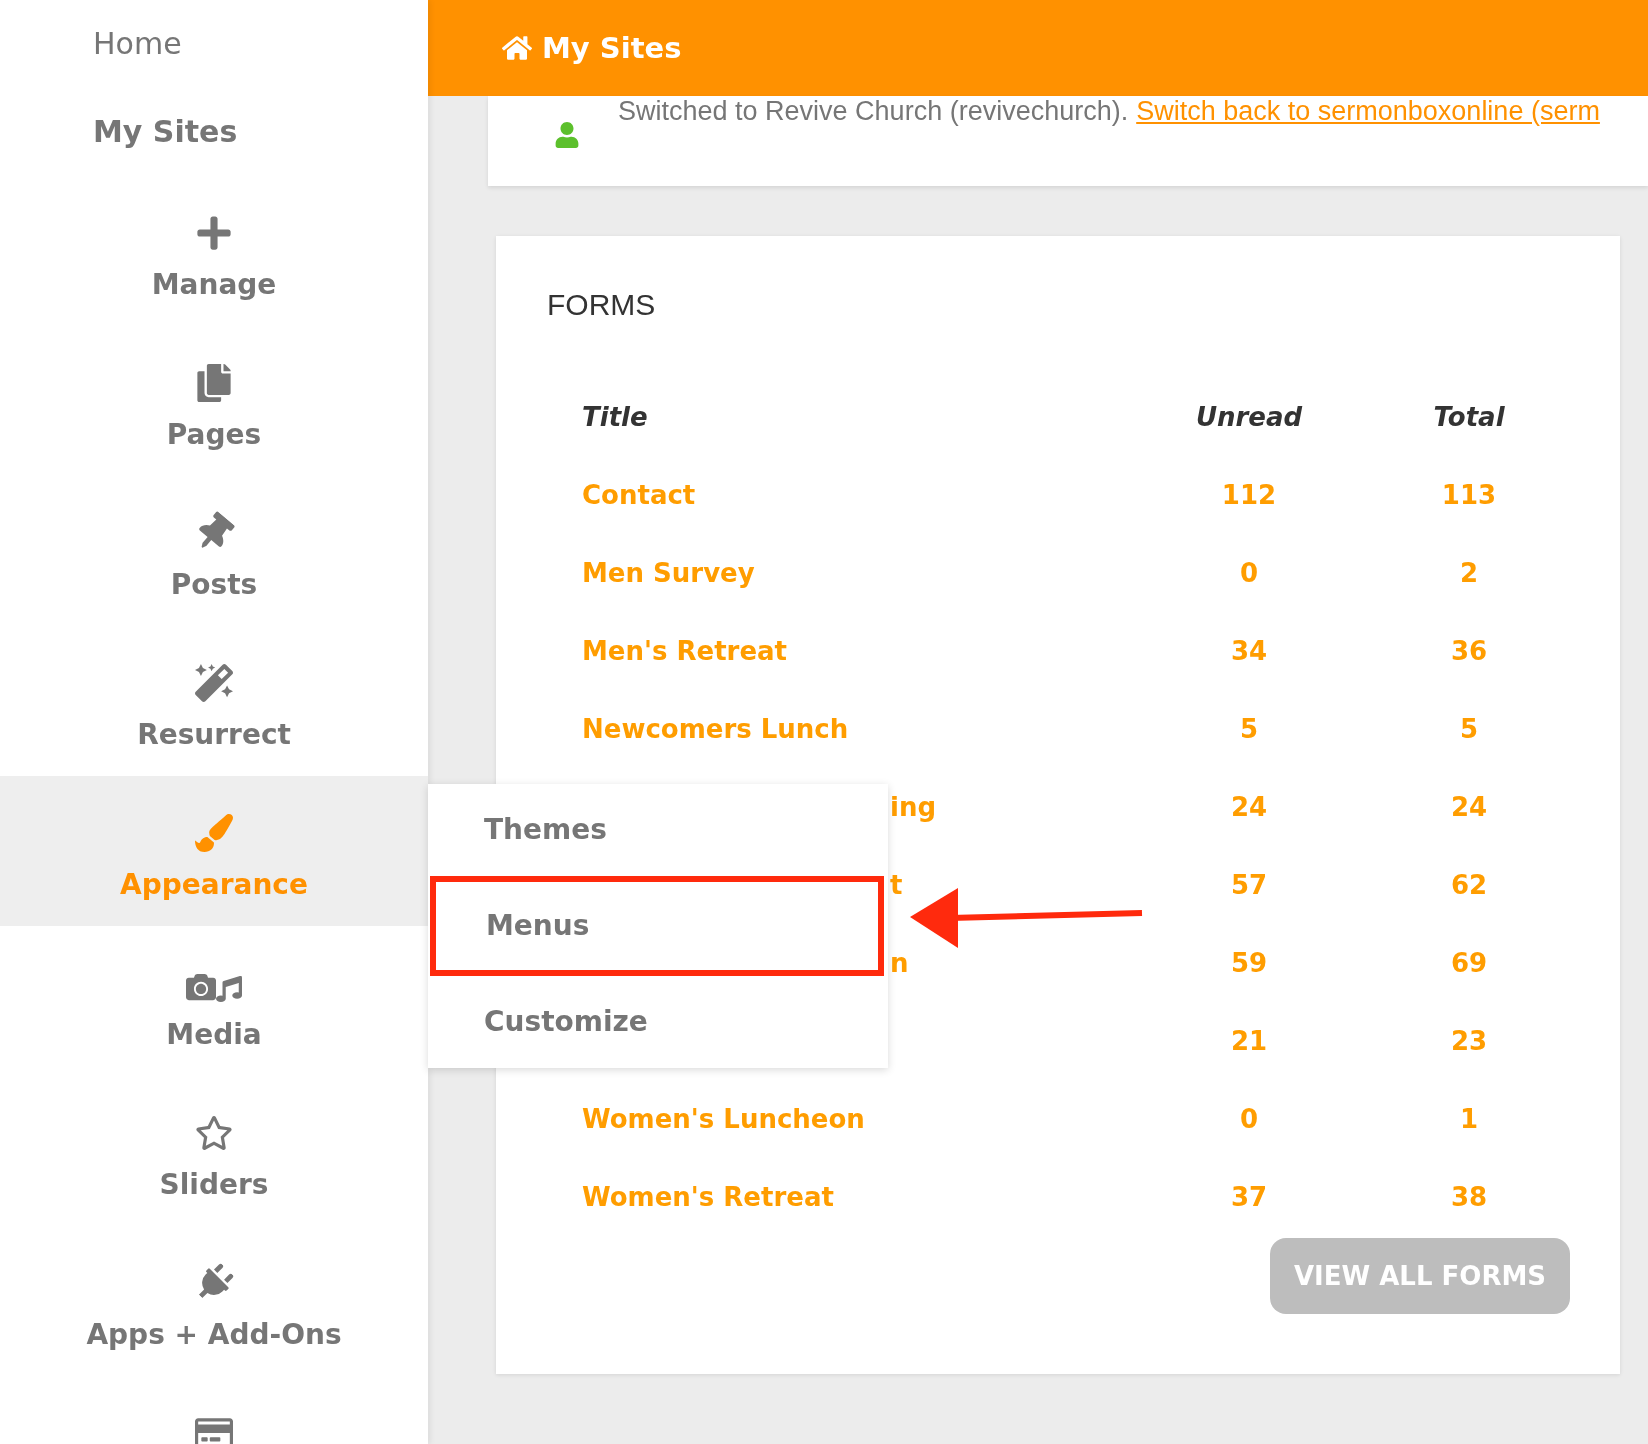 This screenshot has height=1444, width=1648. I want to click on sidebar-link: Home, so click(214, 44).